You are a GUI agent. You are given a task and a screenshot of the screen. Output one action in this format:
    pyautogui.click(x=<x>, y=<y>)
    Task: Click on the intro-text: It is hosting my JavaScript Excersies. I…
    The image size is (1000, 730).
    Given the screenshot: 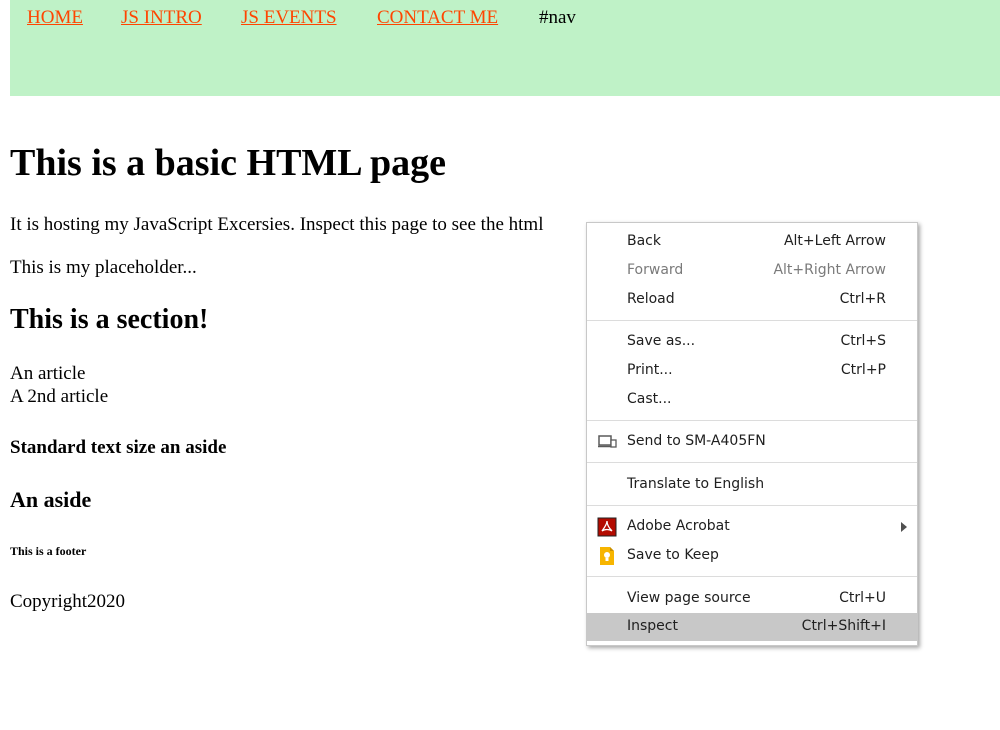 What is the action you would take?
    pyautogui.click(x=277, y=224)
    